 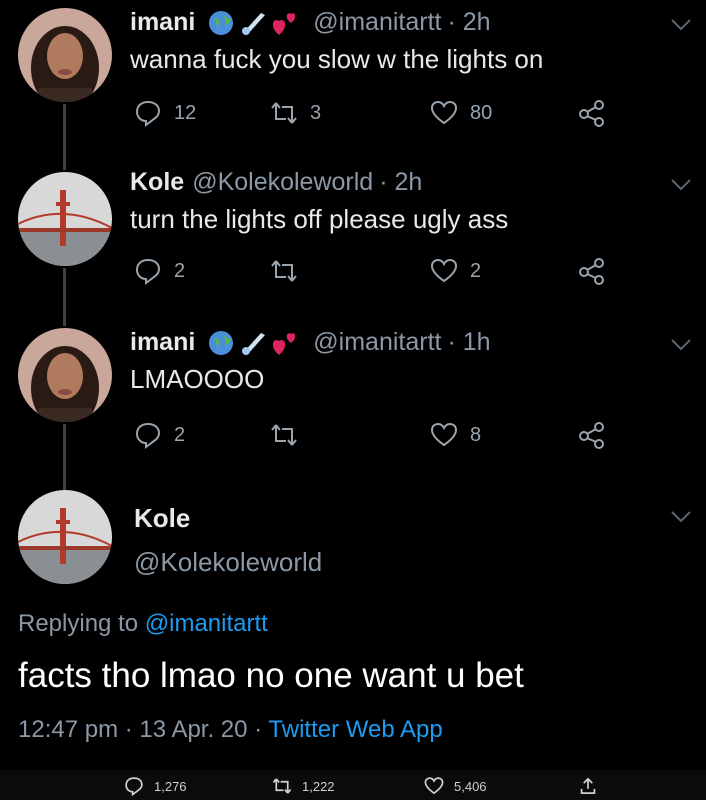 I want to click on like-count: 80, so click(x=481, y=112).